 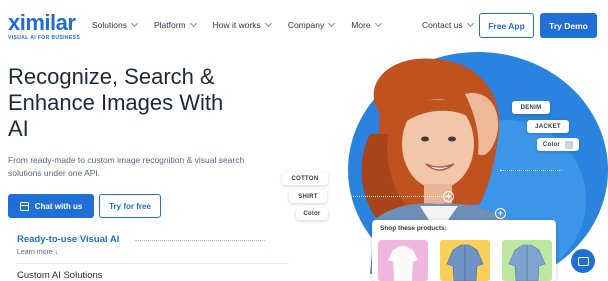 I want to click on section-divider, so click(x=153, y=263).